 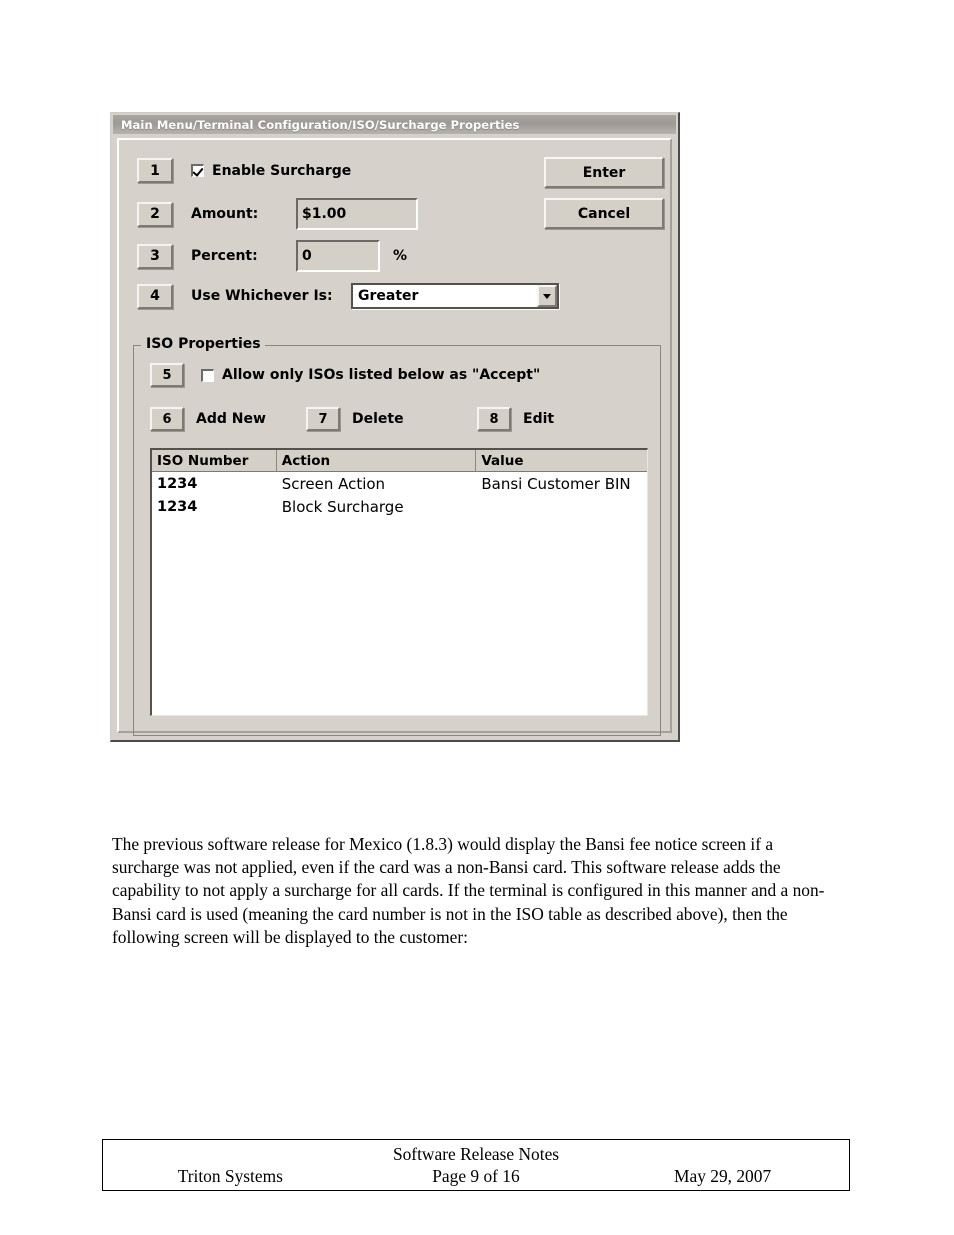 What do you see at coordinates (348, 296) in the screenshot?
I see `row-use-whichever-is: 4 Use Whichever Is: Greater` at bounding box center [348, 296].